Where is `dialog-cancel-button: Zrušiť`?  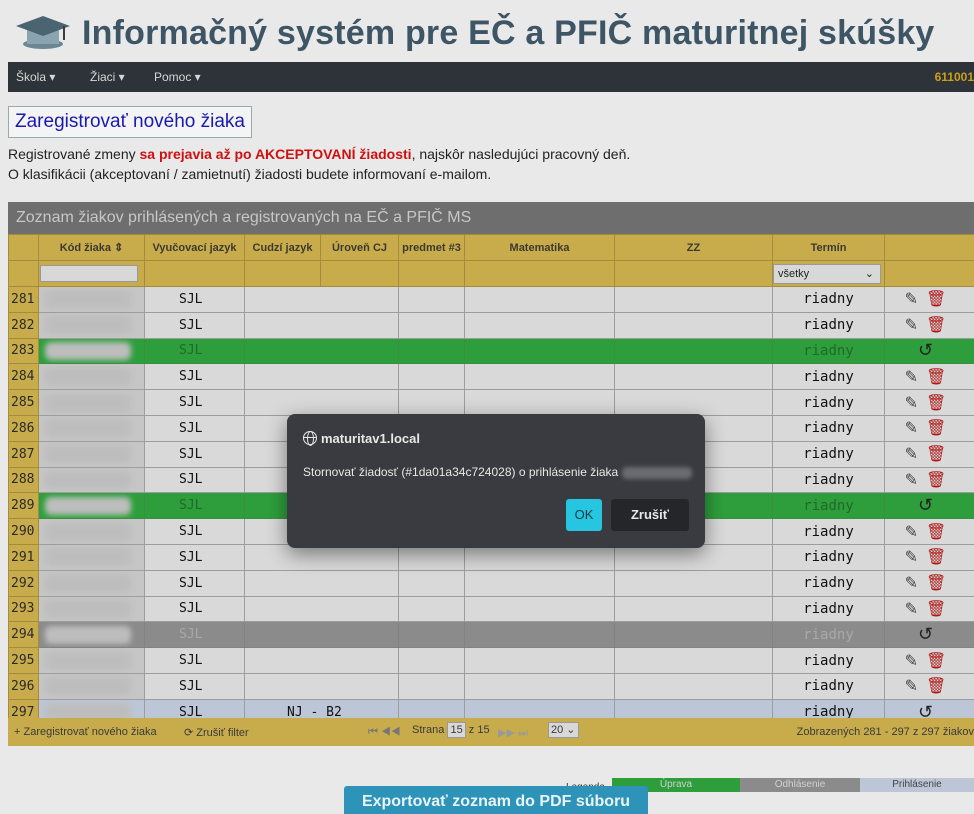
dialog-cancel-button: Zrušiť is located at coordinates (650, 515).